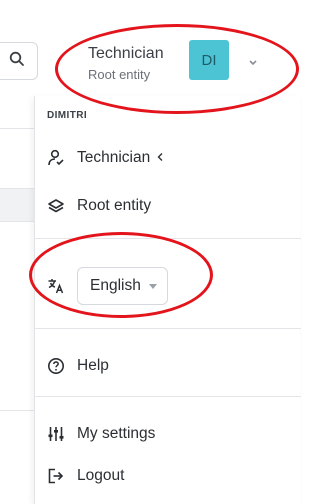  Describe the element at coordinates (101, 475) in the screenshot. I see `menu-item-logout-label: Logout` at that location.